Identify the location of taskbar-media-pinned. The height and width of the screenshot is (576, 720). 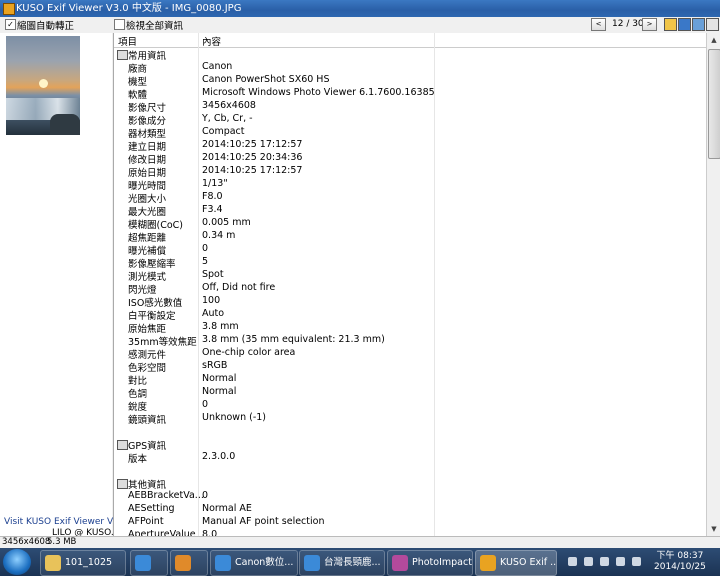
(189, 563).